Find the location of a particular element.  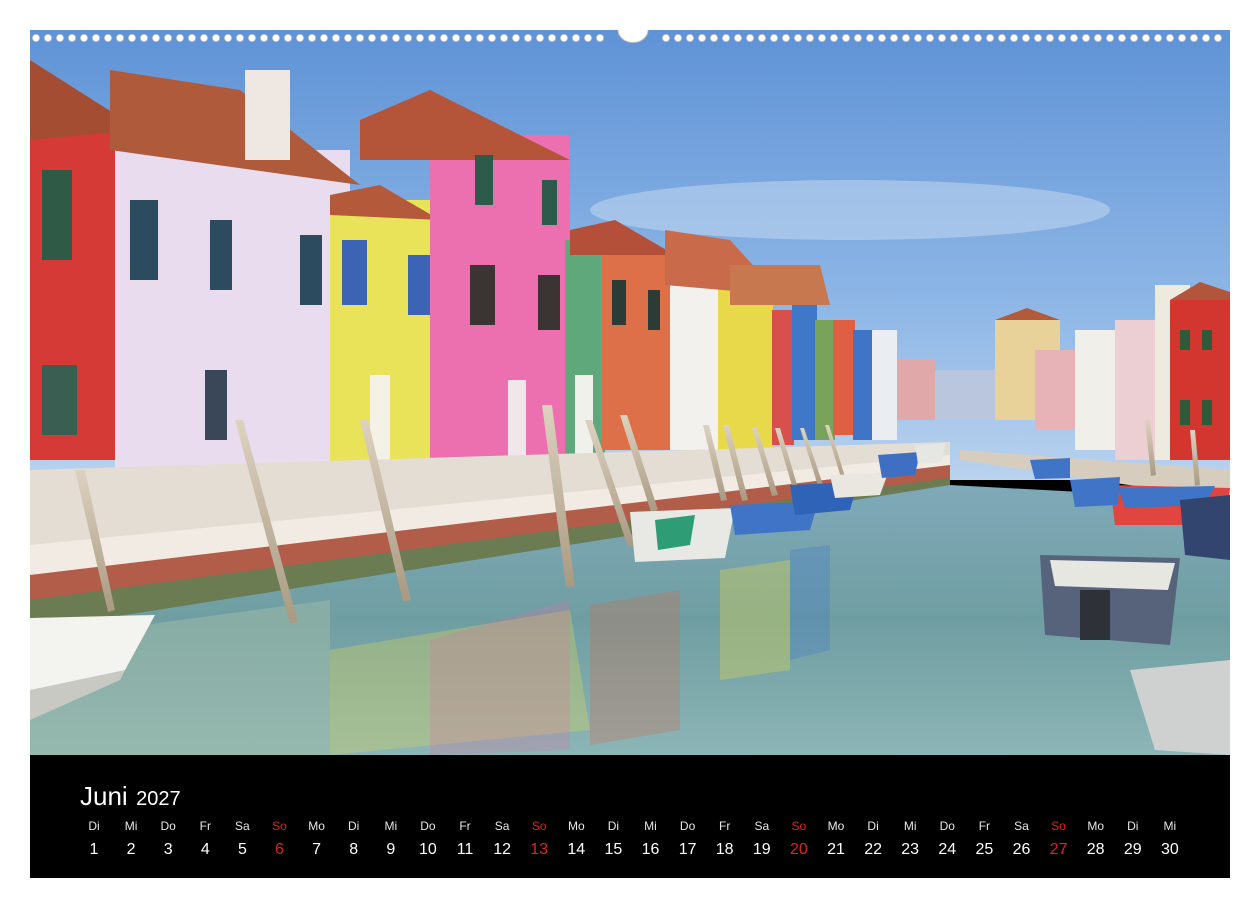

date-number: 22 is located at coordinates (873, 849).